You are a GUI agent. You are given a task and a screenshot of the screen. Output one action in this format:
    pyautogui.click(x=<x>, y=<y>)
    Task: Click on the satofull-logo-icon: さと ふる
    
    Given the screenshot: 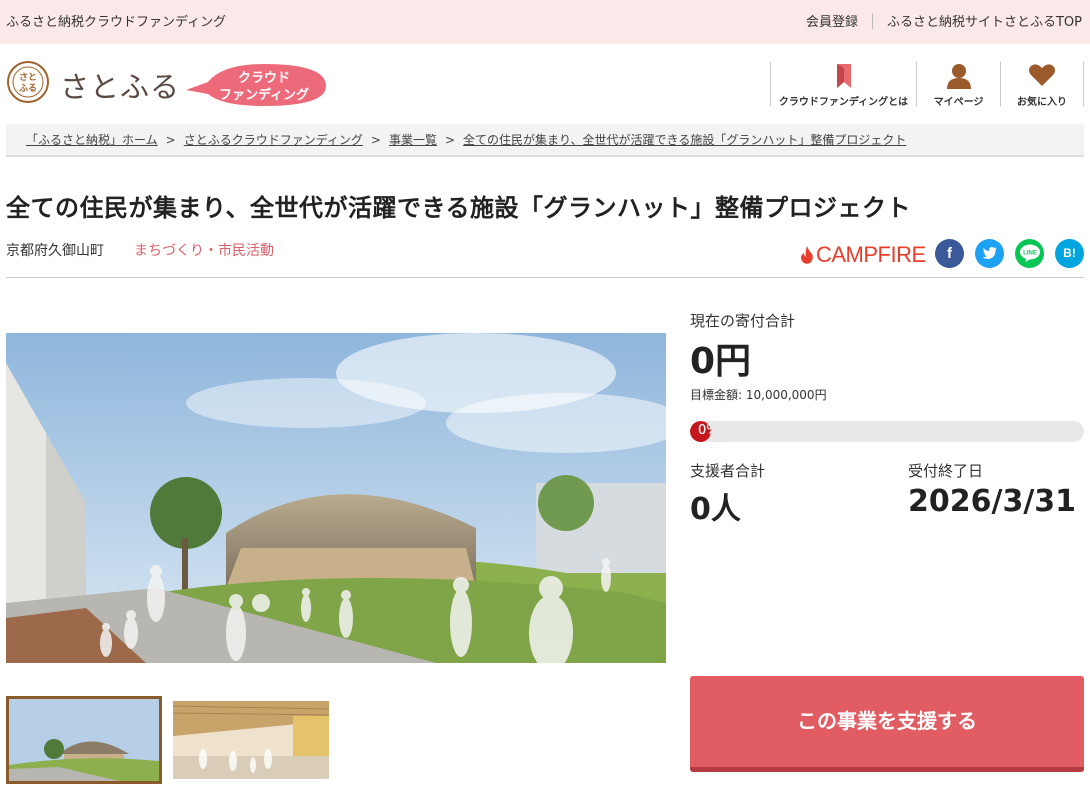 What is the action you would take?
    pyautogui.click(x=28, y=82)
    